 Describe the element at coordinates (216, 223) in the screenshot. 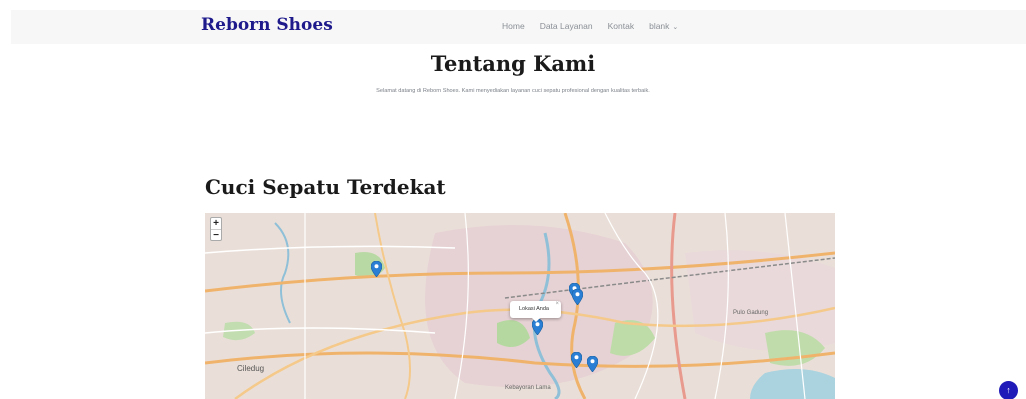

I see `zoom-in-button: +` at that location.